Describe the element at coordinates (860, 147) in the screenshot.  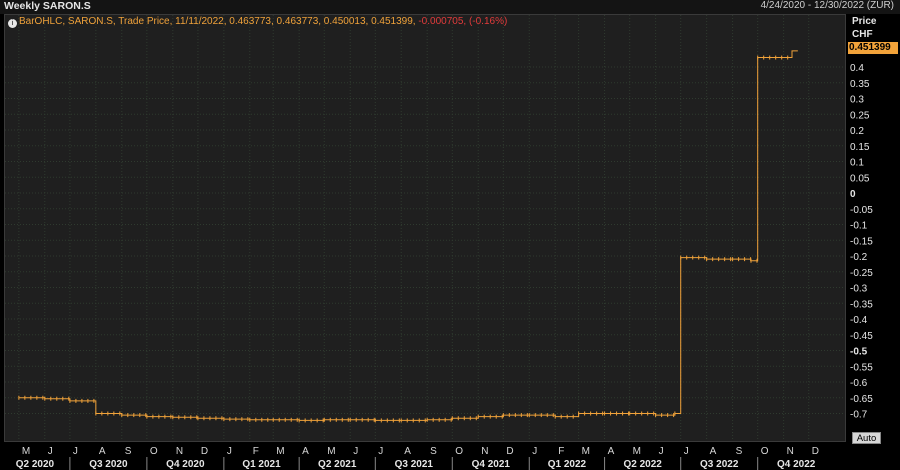
I see `y-tick-label: 0.15` at that location.